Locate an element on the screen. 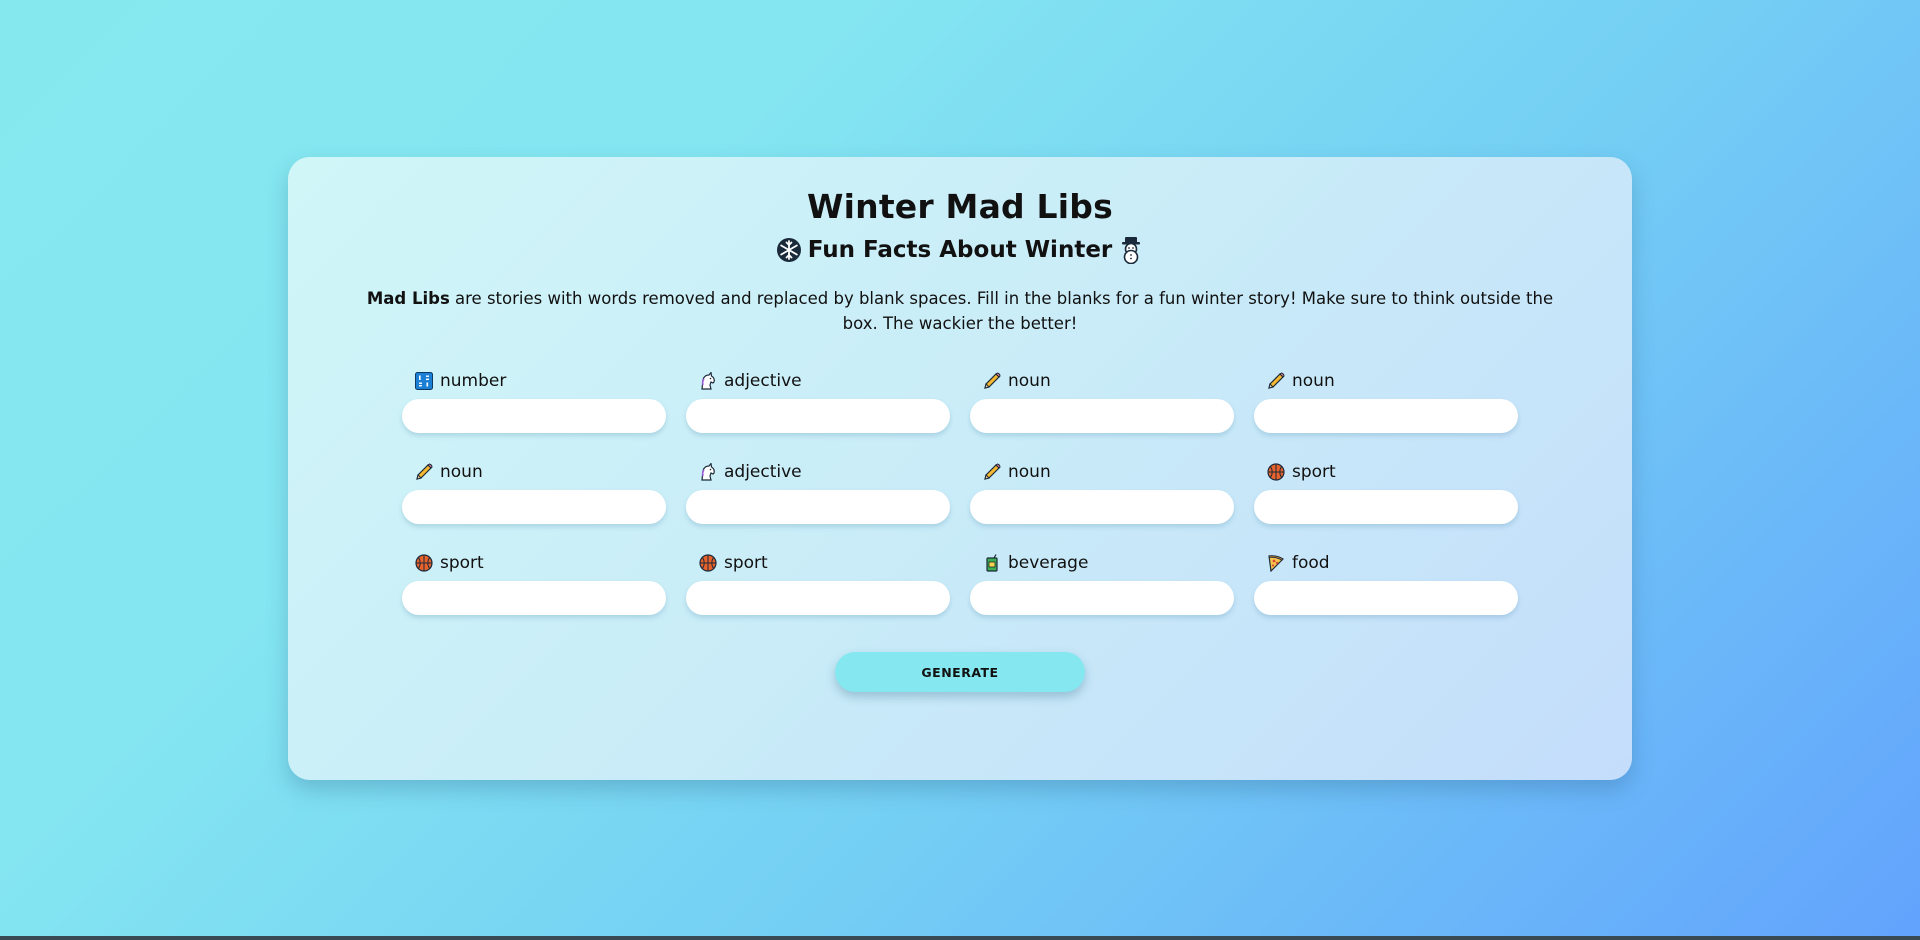 This screenshot has width=1920, height=940. number-input is located at coordinates (534, 416).